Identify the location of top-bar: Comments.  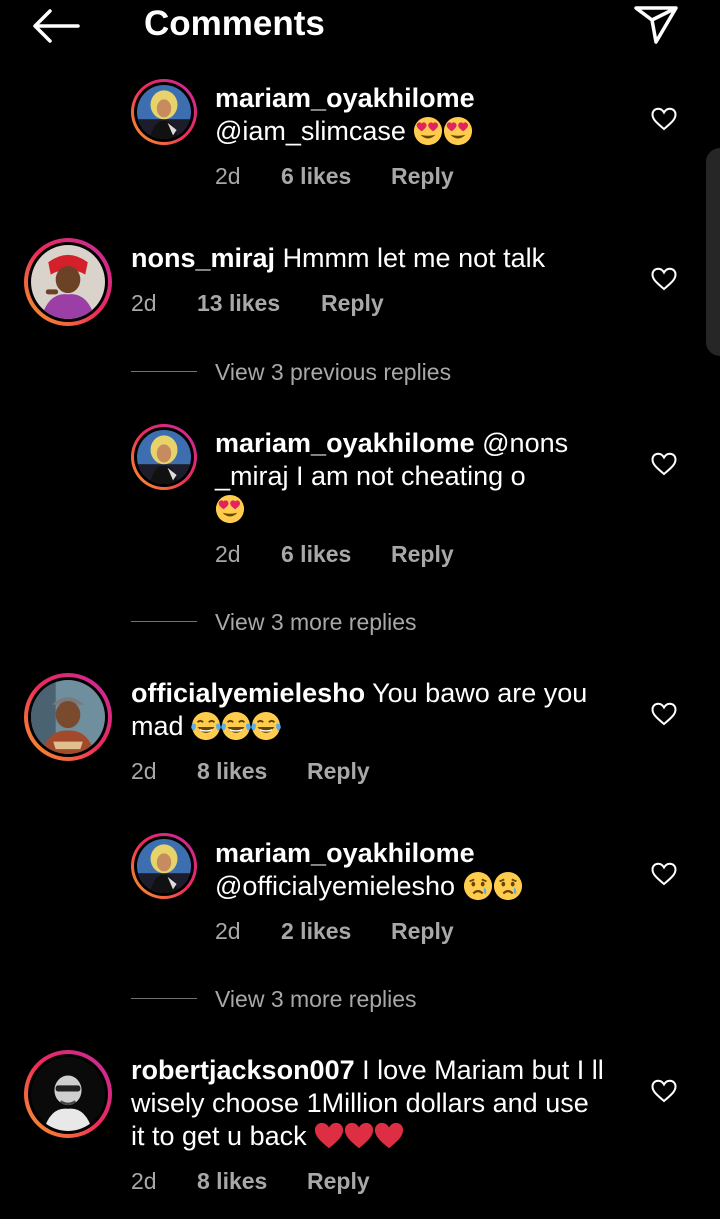
(360, 26).